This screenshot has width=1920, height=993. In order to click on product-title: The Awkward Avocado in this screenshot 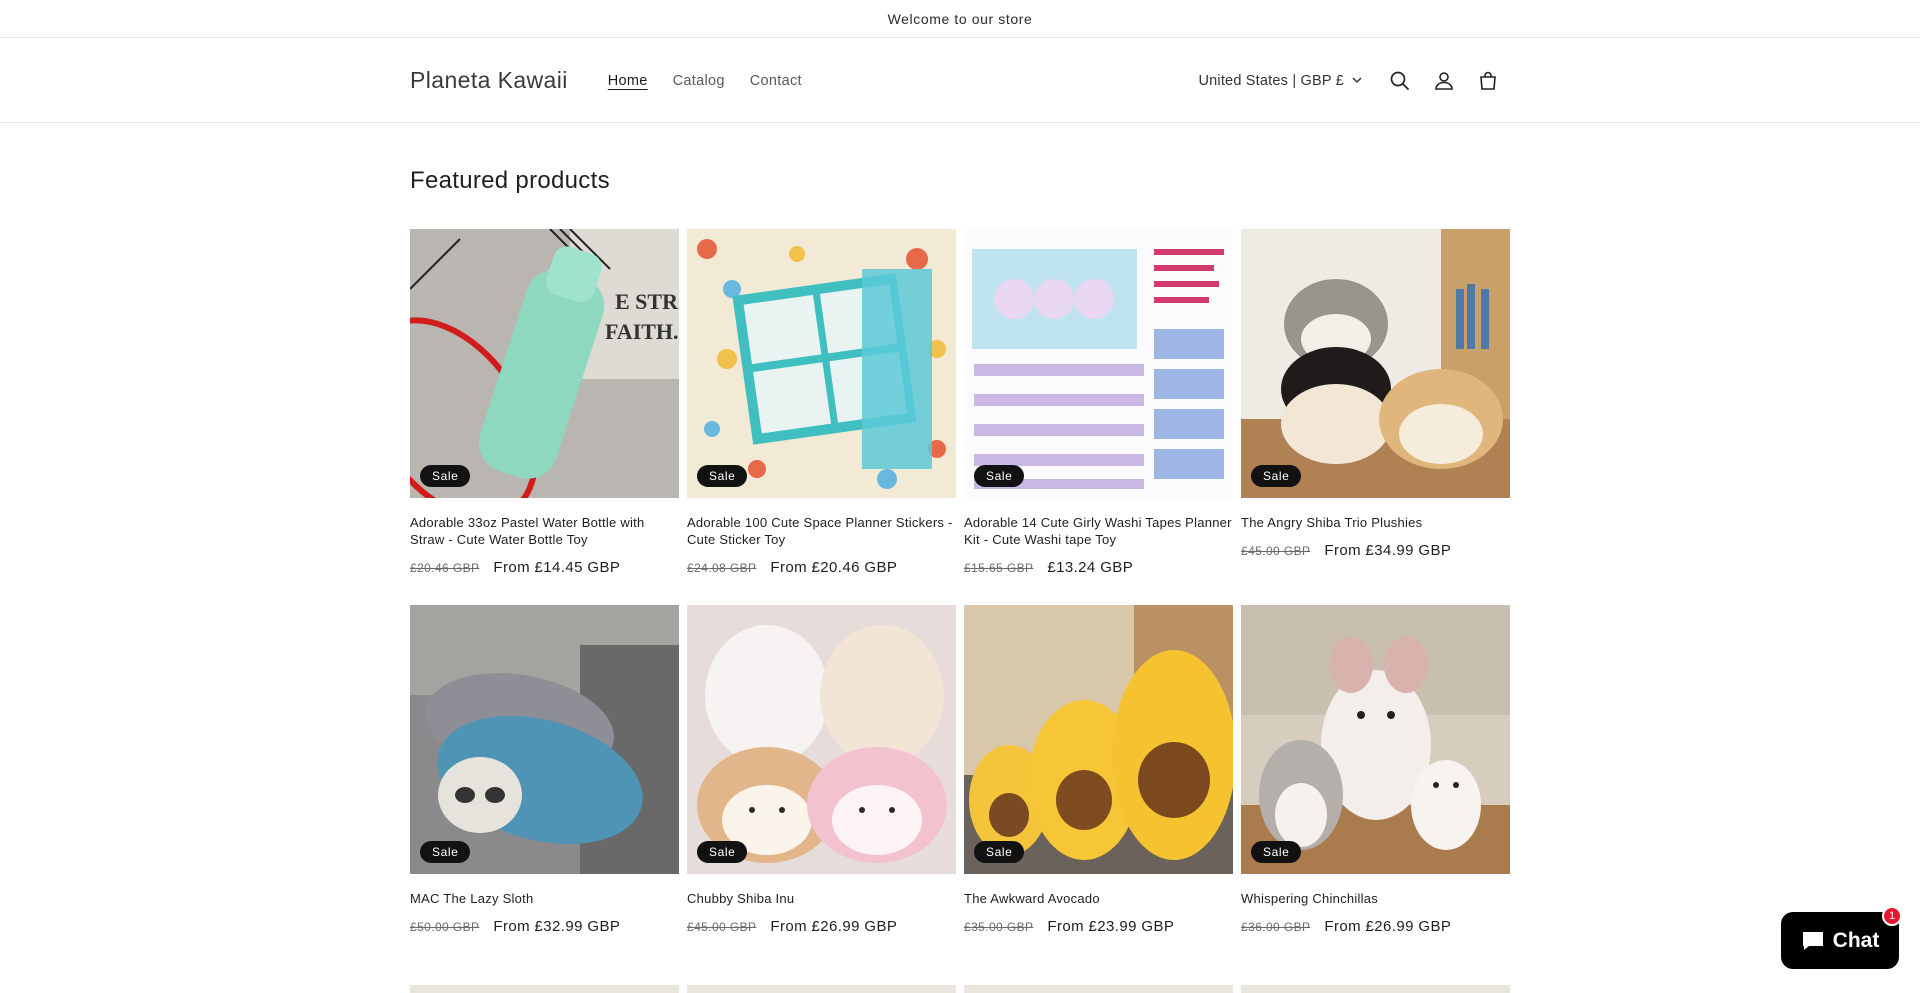, I will do `click(1098, 898)`.